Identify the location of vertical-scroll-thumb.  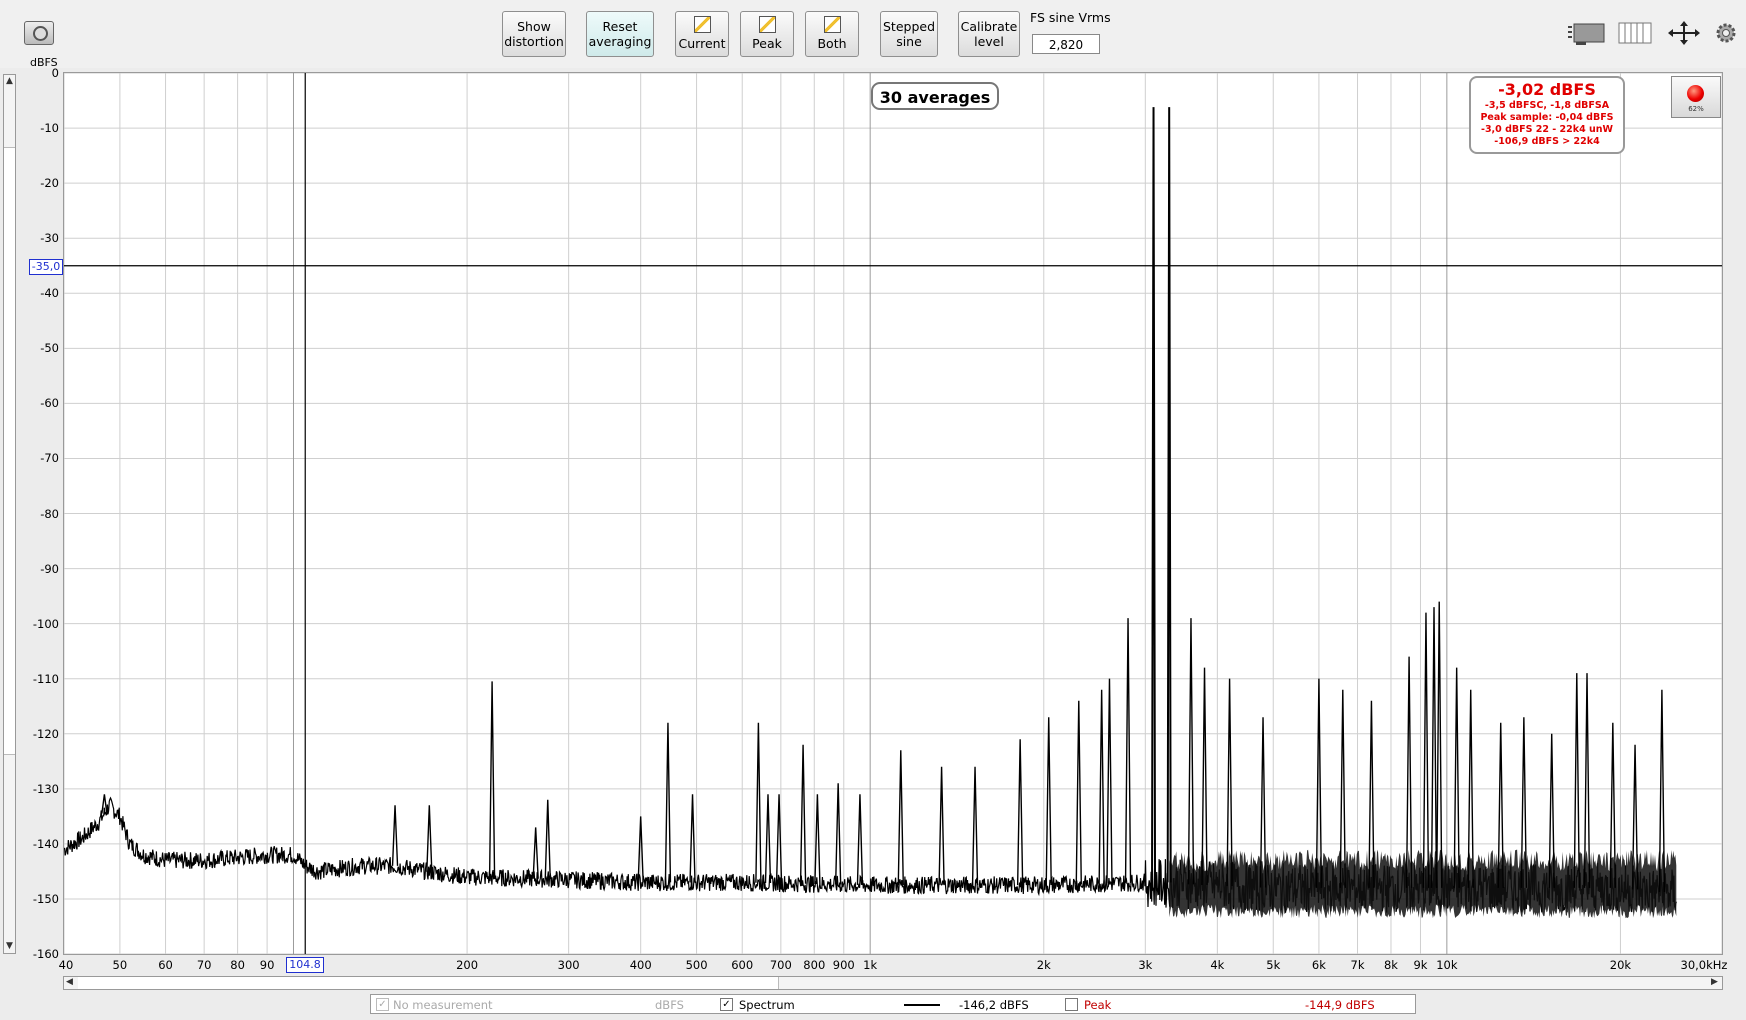
(9, 451).